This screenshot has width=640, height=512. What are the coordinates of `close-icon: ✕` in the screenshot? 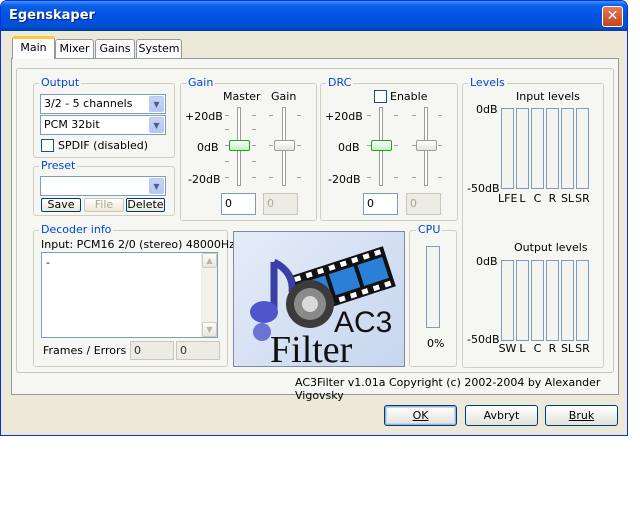 It's located at (612, 16).